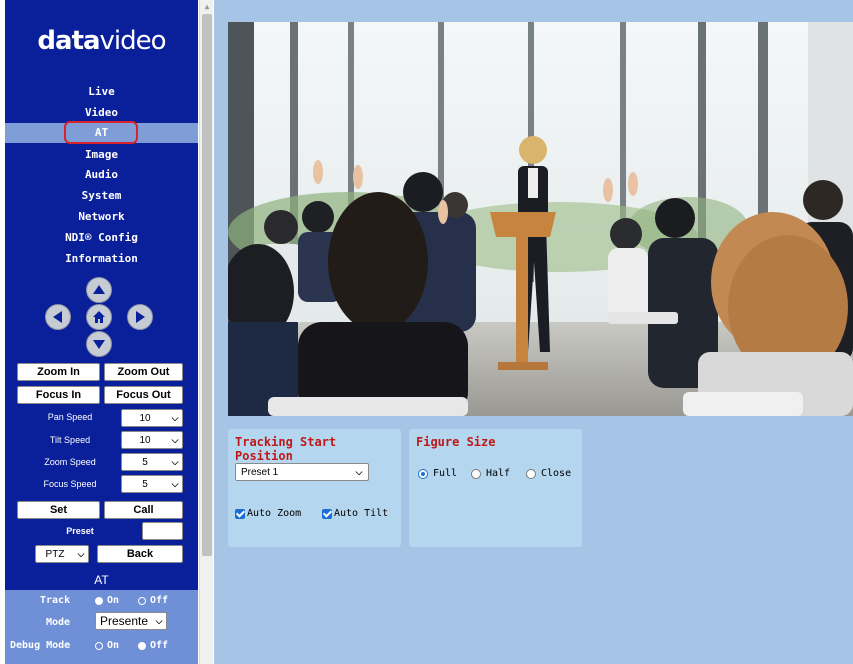 The image size is (853, 664). I want to click on call-button: Call, so click(143, 510).